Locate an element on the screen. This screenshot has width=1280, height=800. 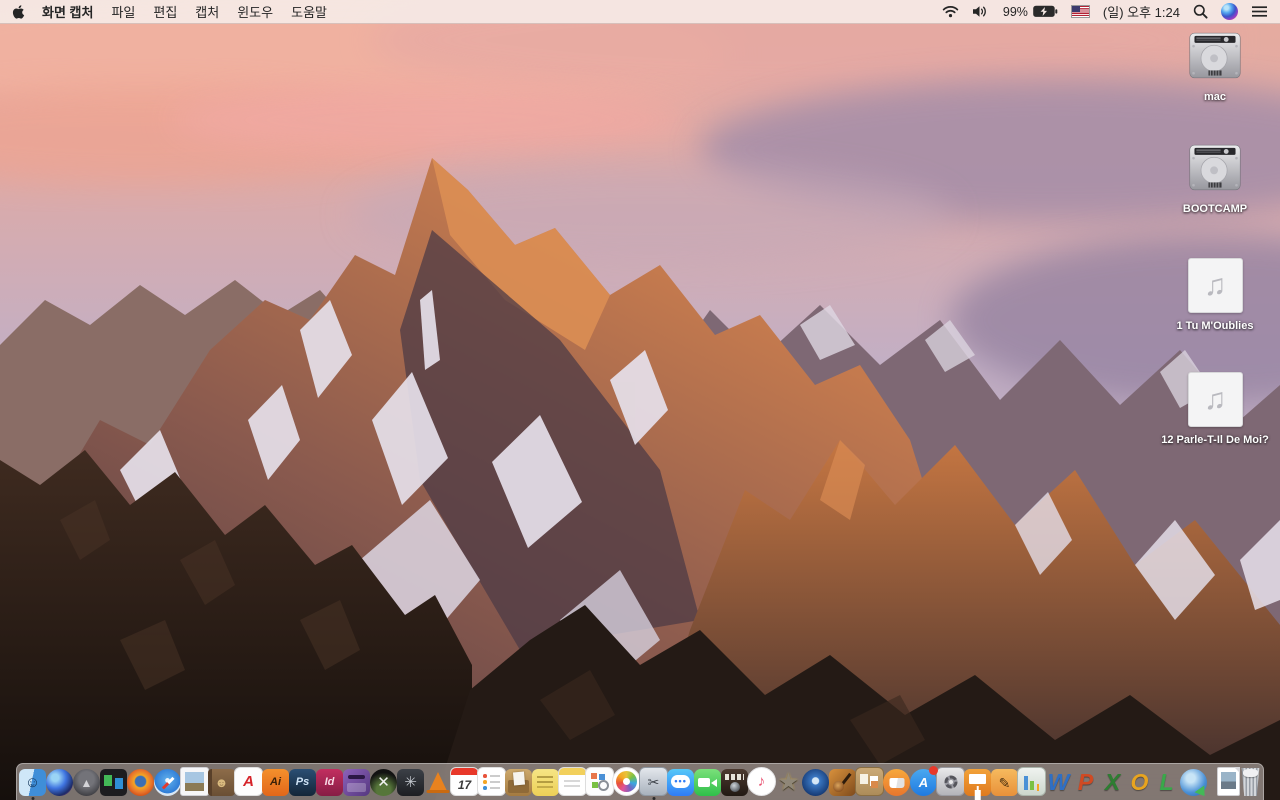
notes-icon is located at coordinates (572, 781).